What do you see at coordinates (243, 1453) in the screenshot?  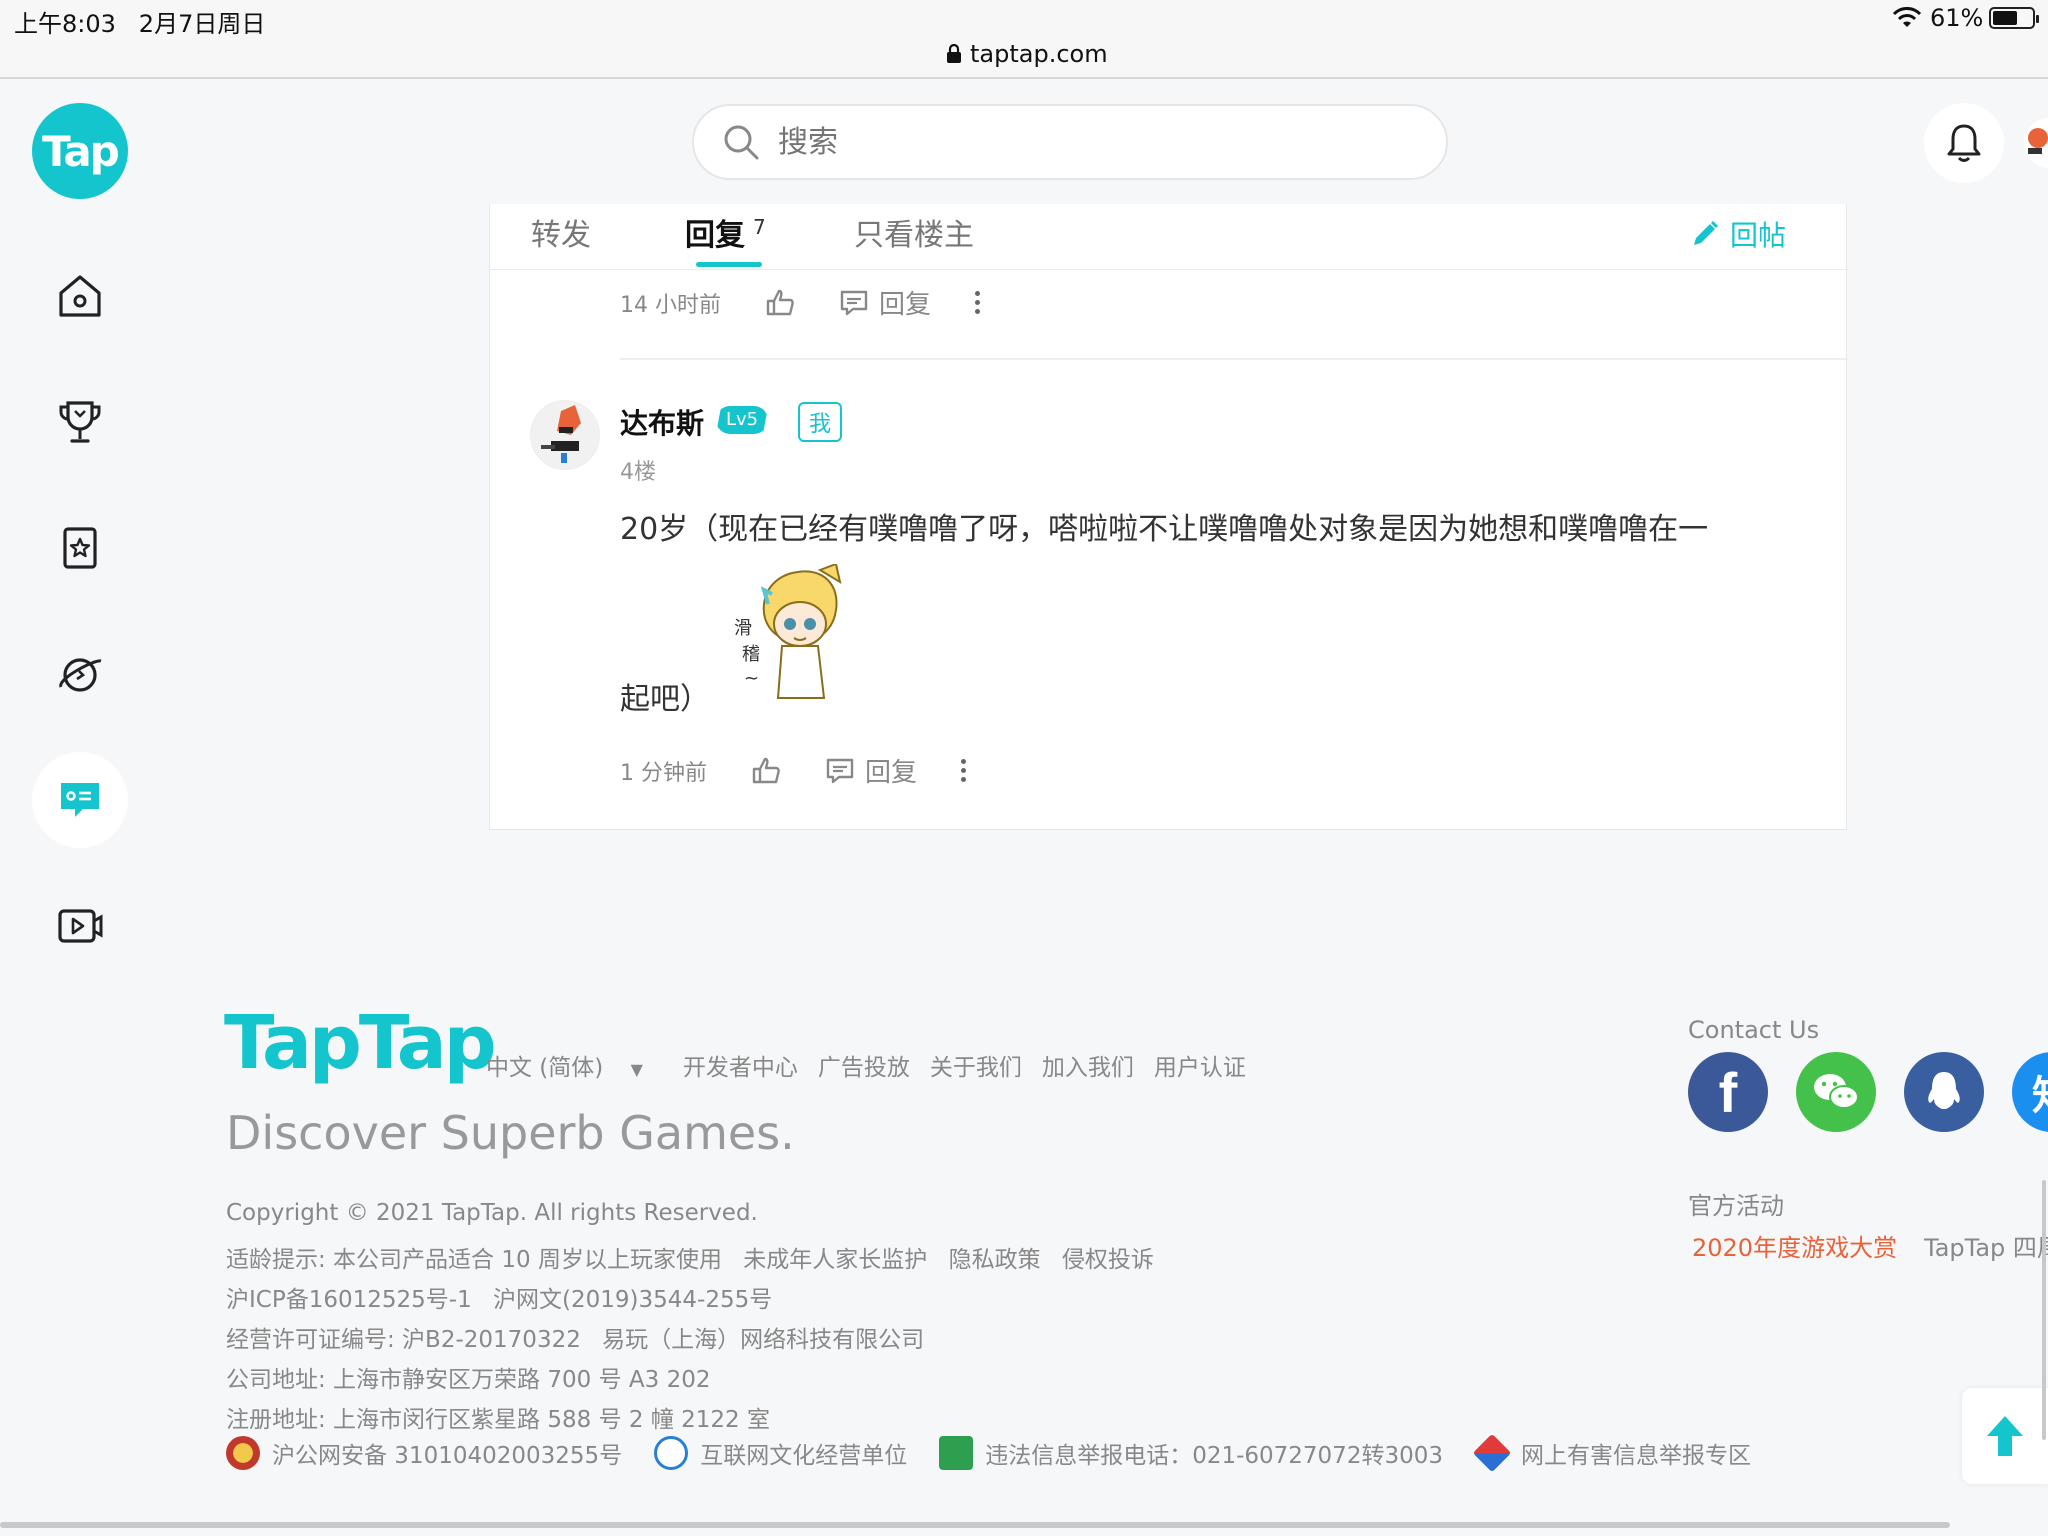 I see `police-emblem-icon` at bounding box center [243, 1453].